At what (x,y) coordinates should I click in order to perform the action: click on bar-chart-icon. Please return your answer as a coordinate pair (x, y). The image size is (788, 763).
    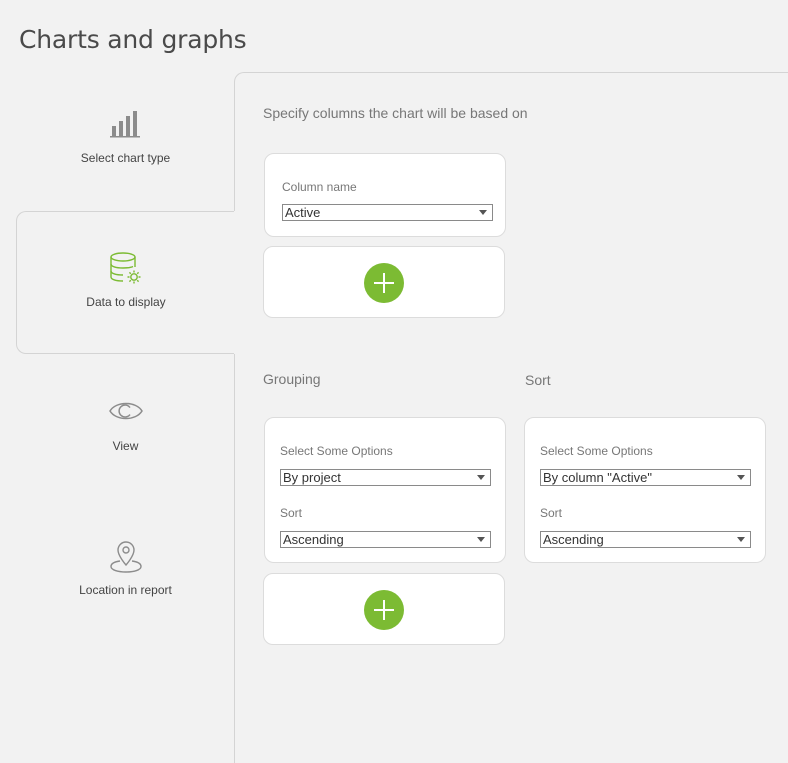
    Looking at the image, I should click on (126, 126).